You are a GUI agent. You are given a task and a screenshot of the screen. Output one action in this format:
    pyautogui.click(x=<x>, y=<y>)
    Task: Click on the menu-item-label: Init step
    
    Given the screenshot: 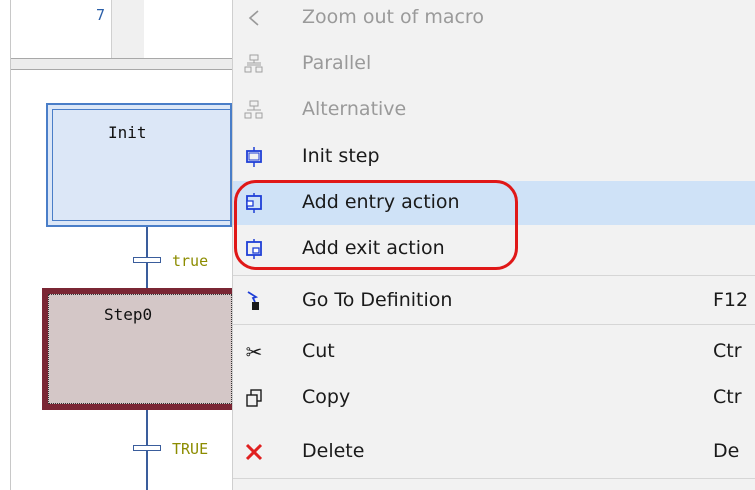 What is the action you would take?
    pyautogui.click(x=341, y=156)
    